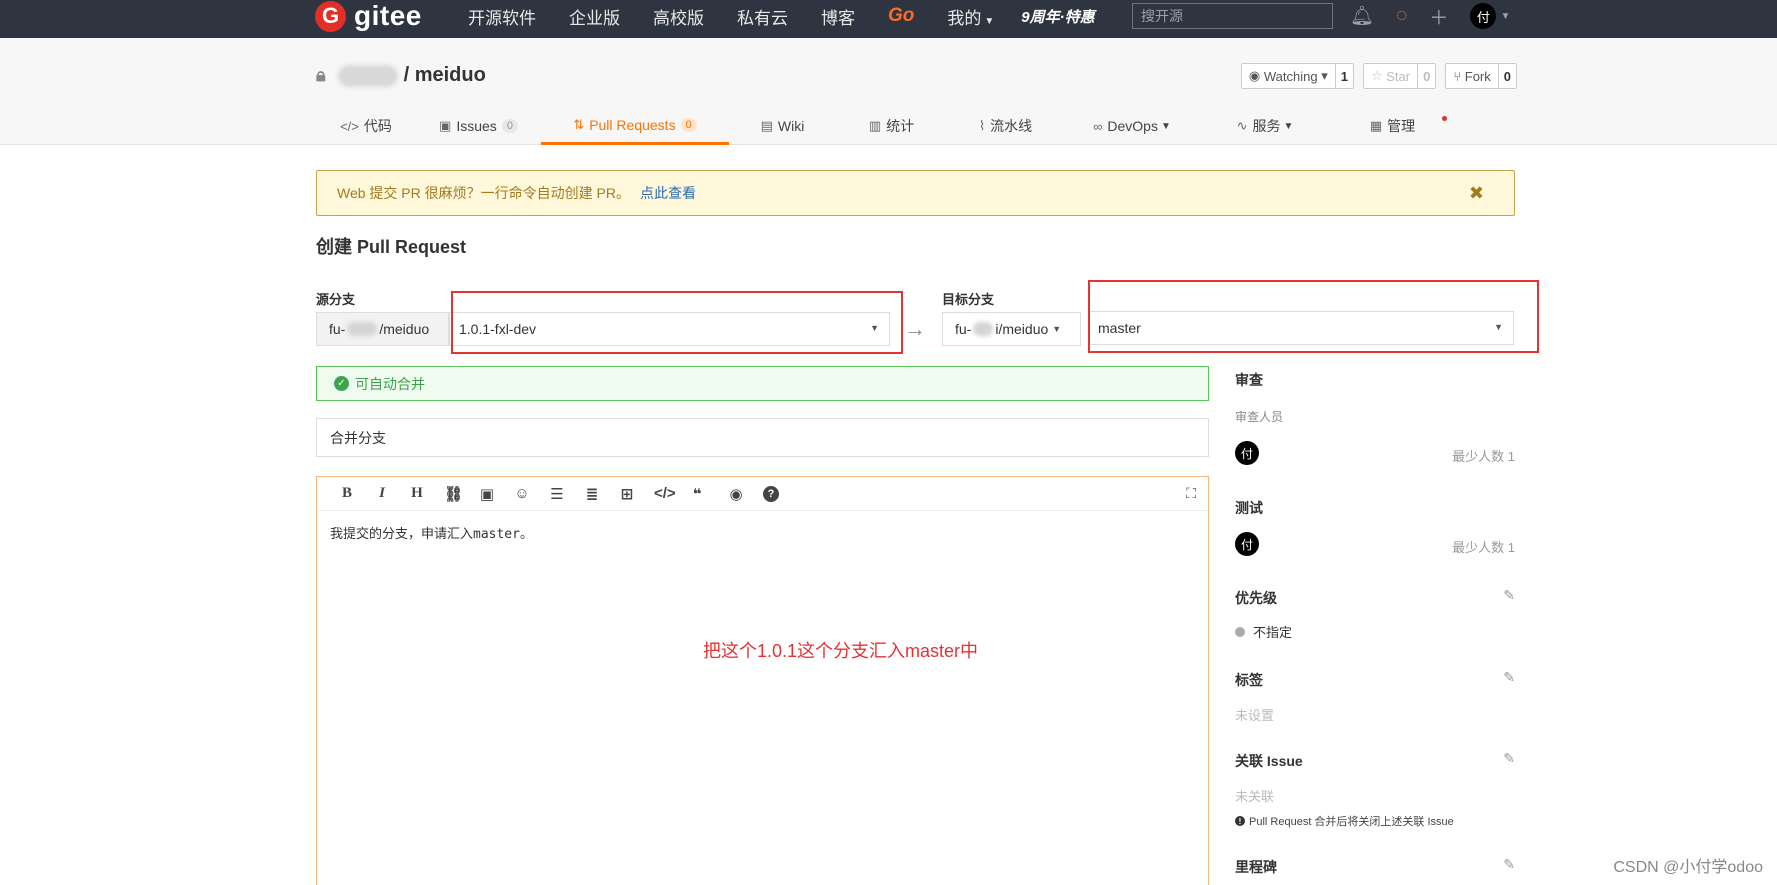 The height and width of the screenshot is (885, 1777). I want to click on target-repo-select: fu-i/meiduo ▼, so click(1011, 329).